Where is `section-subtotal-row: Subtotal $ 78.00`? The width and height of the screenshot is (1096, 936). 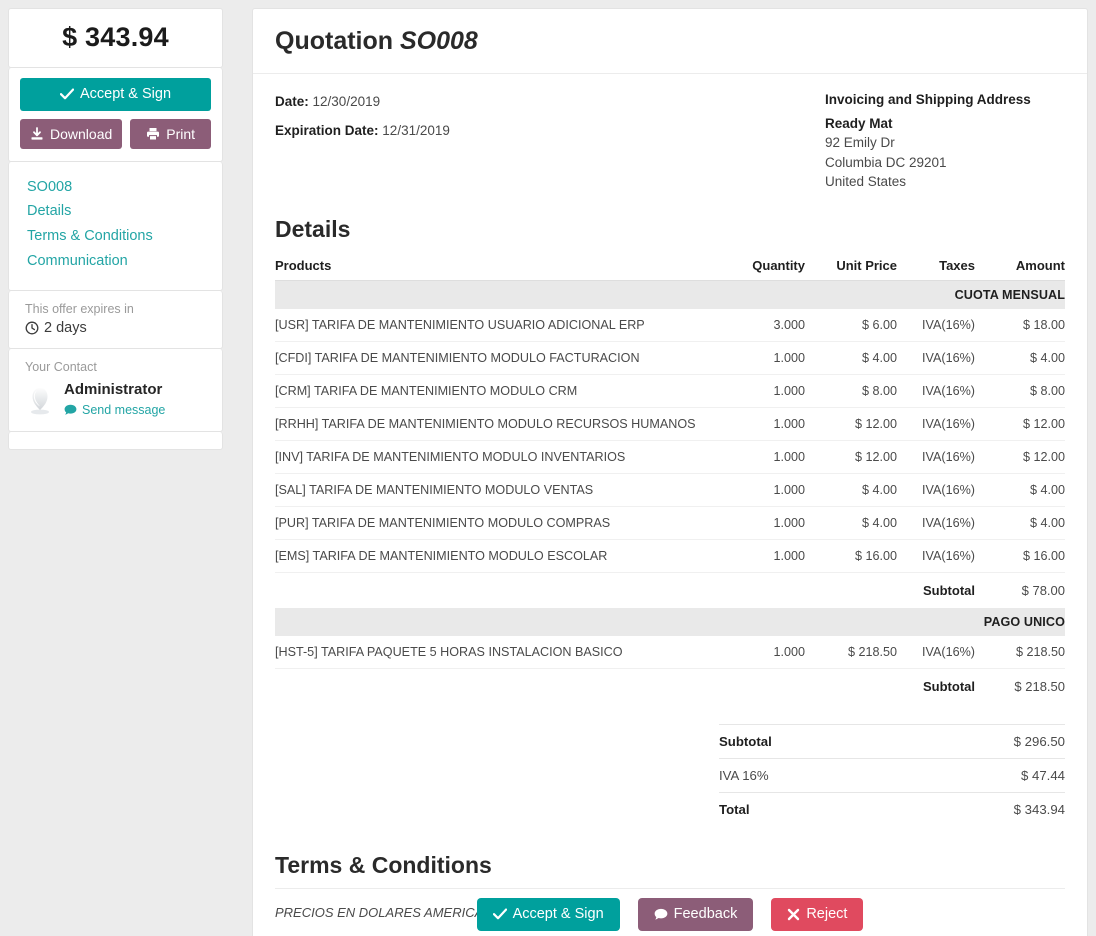
section-subtotal-row: Subtotal $ 78.00 is located at coordinates (670, 590).